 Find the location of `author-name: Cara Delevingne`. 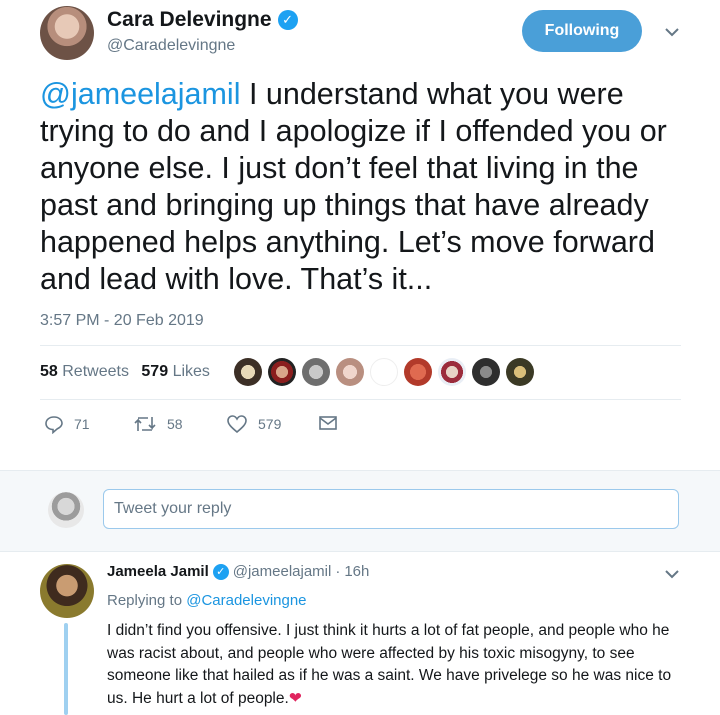

author-name: Cara Delevingne is located at coordinates (189, 20).